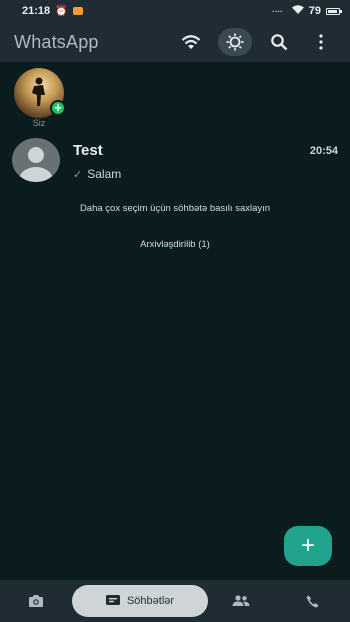 The width and height of the screenshot is (350, 622). What do you see at coordinates (334, 11) in the screenshot?
I see `battery-icon` at bounding box center [334, 11].